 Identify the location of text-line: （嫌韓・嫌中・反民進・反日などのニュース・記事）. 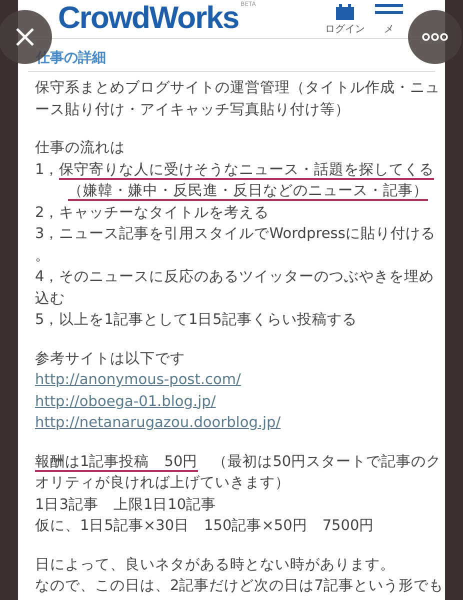
(247, 192).